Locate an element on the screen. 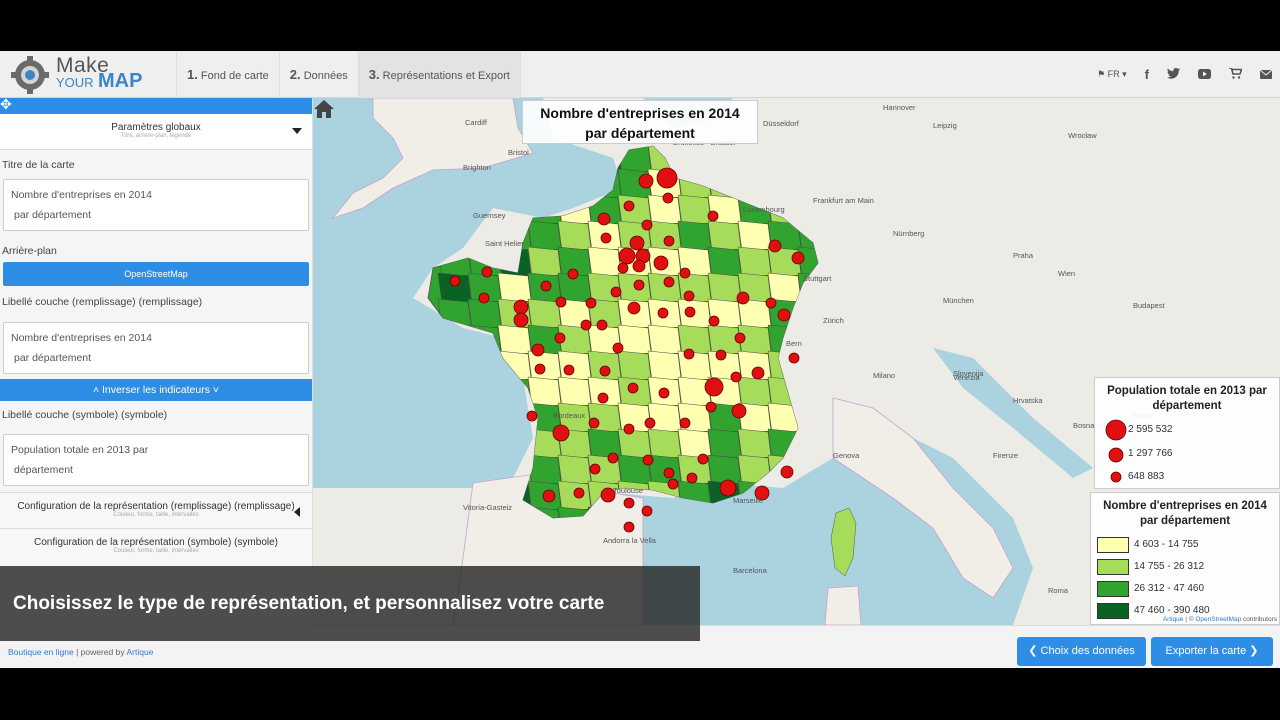 Image resolution: width=1280 pixels, height=720 pixels. tab-representations-export: 3. Représentations et Export is located at coordinates (439, 74).